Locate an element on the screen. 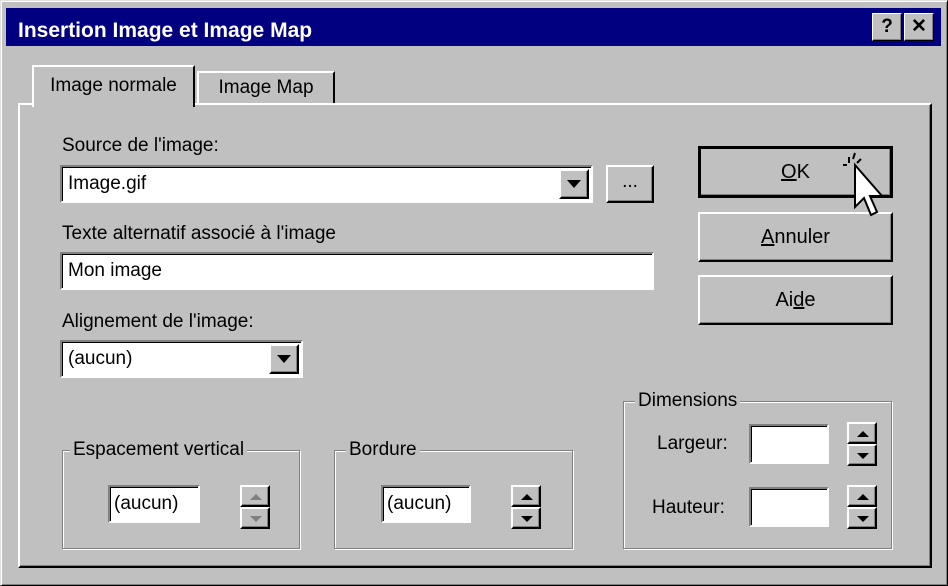  alt-text-label: Texte alternatif associé à l'image is located at coordinates (199, 233).